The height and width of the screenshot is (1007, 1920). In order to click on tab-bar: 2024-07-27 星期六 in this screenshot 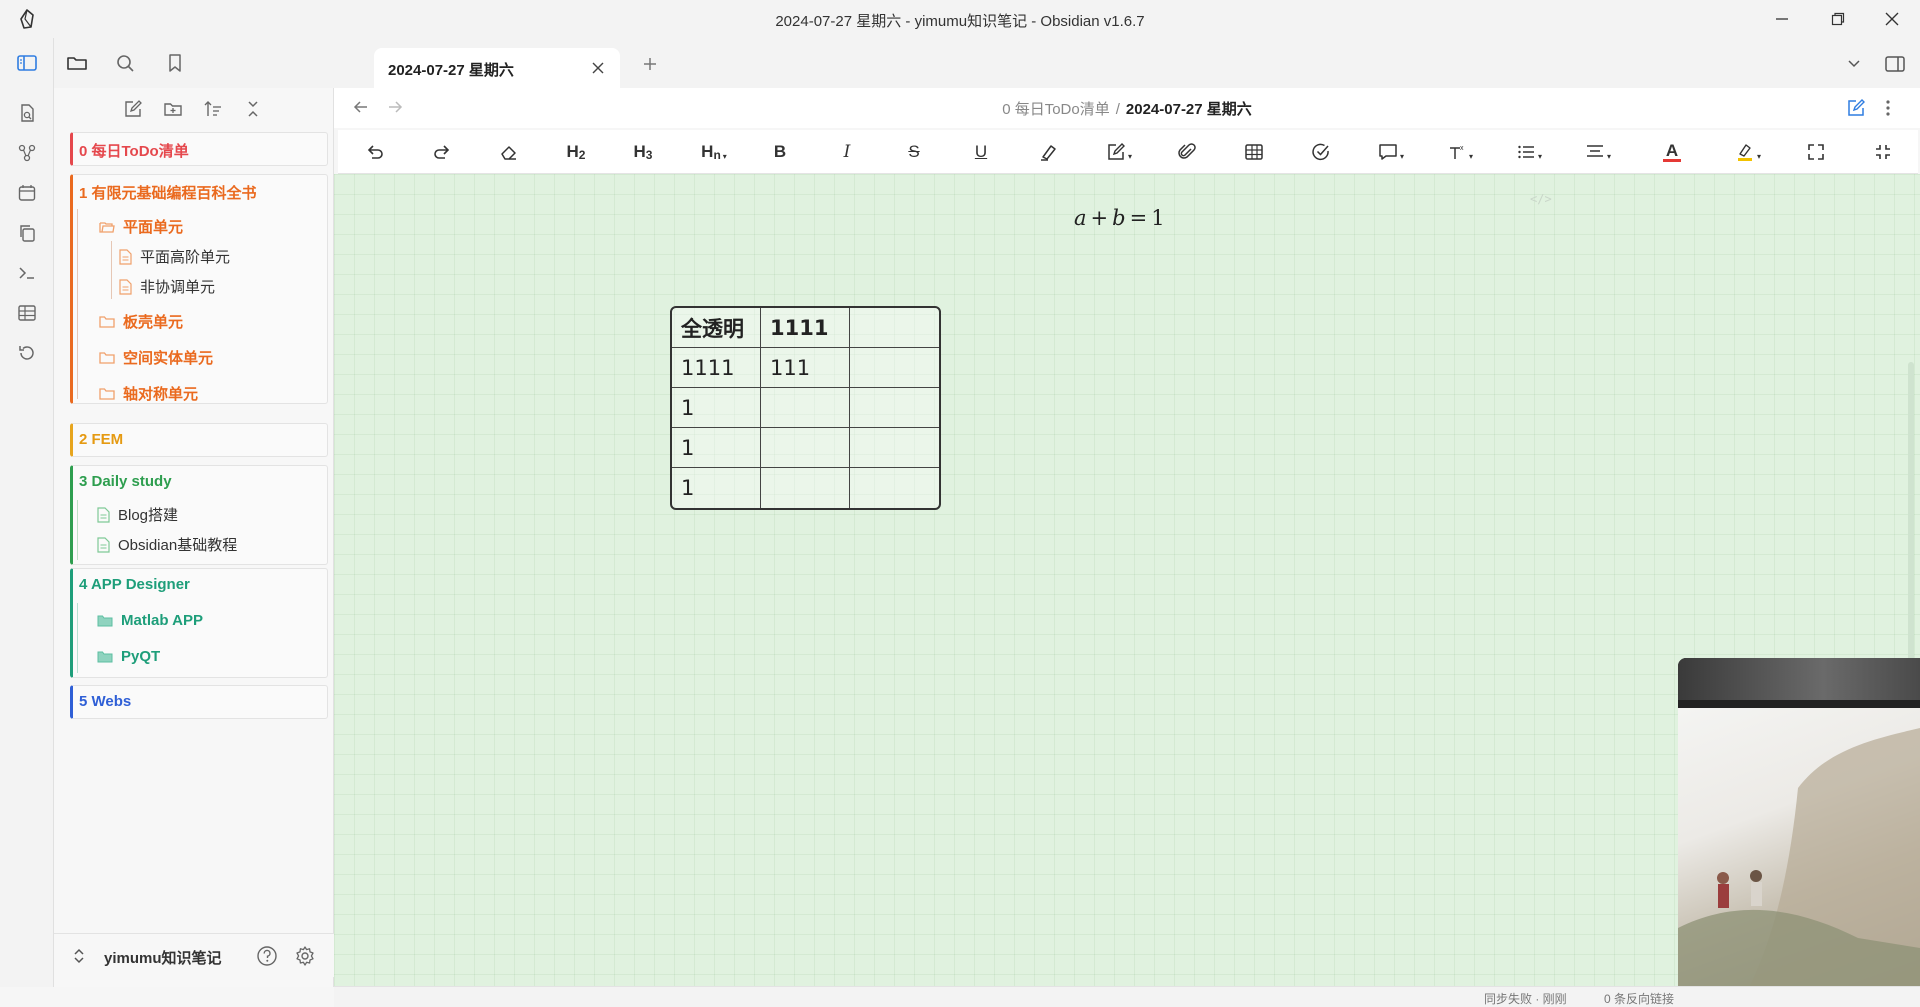, I will do `click(1127, 63)`.